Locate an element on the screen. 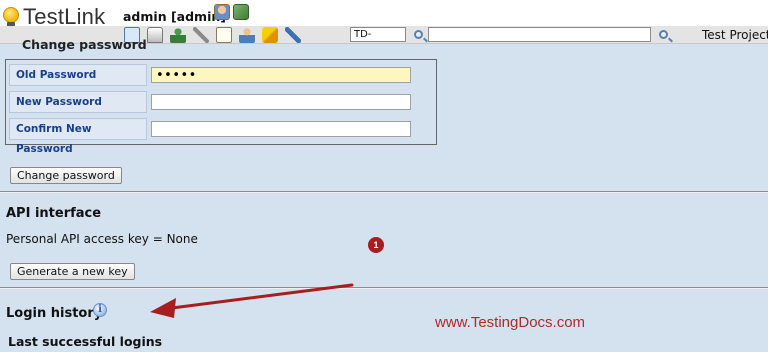  api-key-text: Personal API access key = None is located at coordinates (102, 239).